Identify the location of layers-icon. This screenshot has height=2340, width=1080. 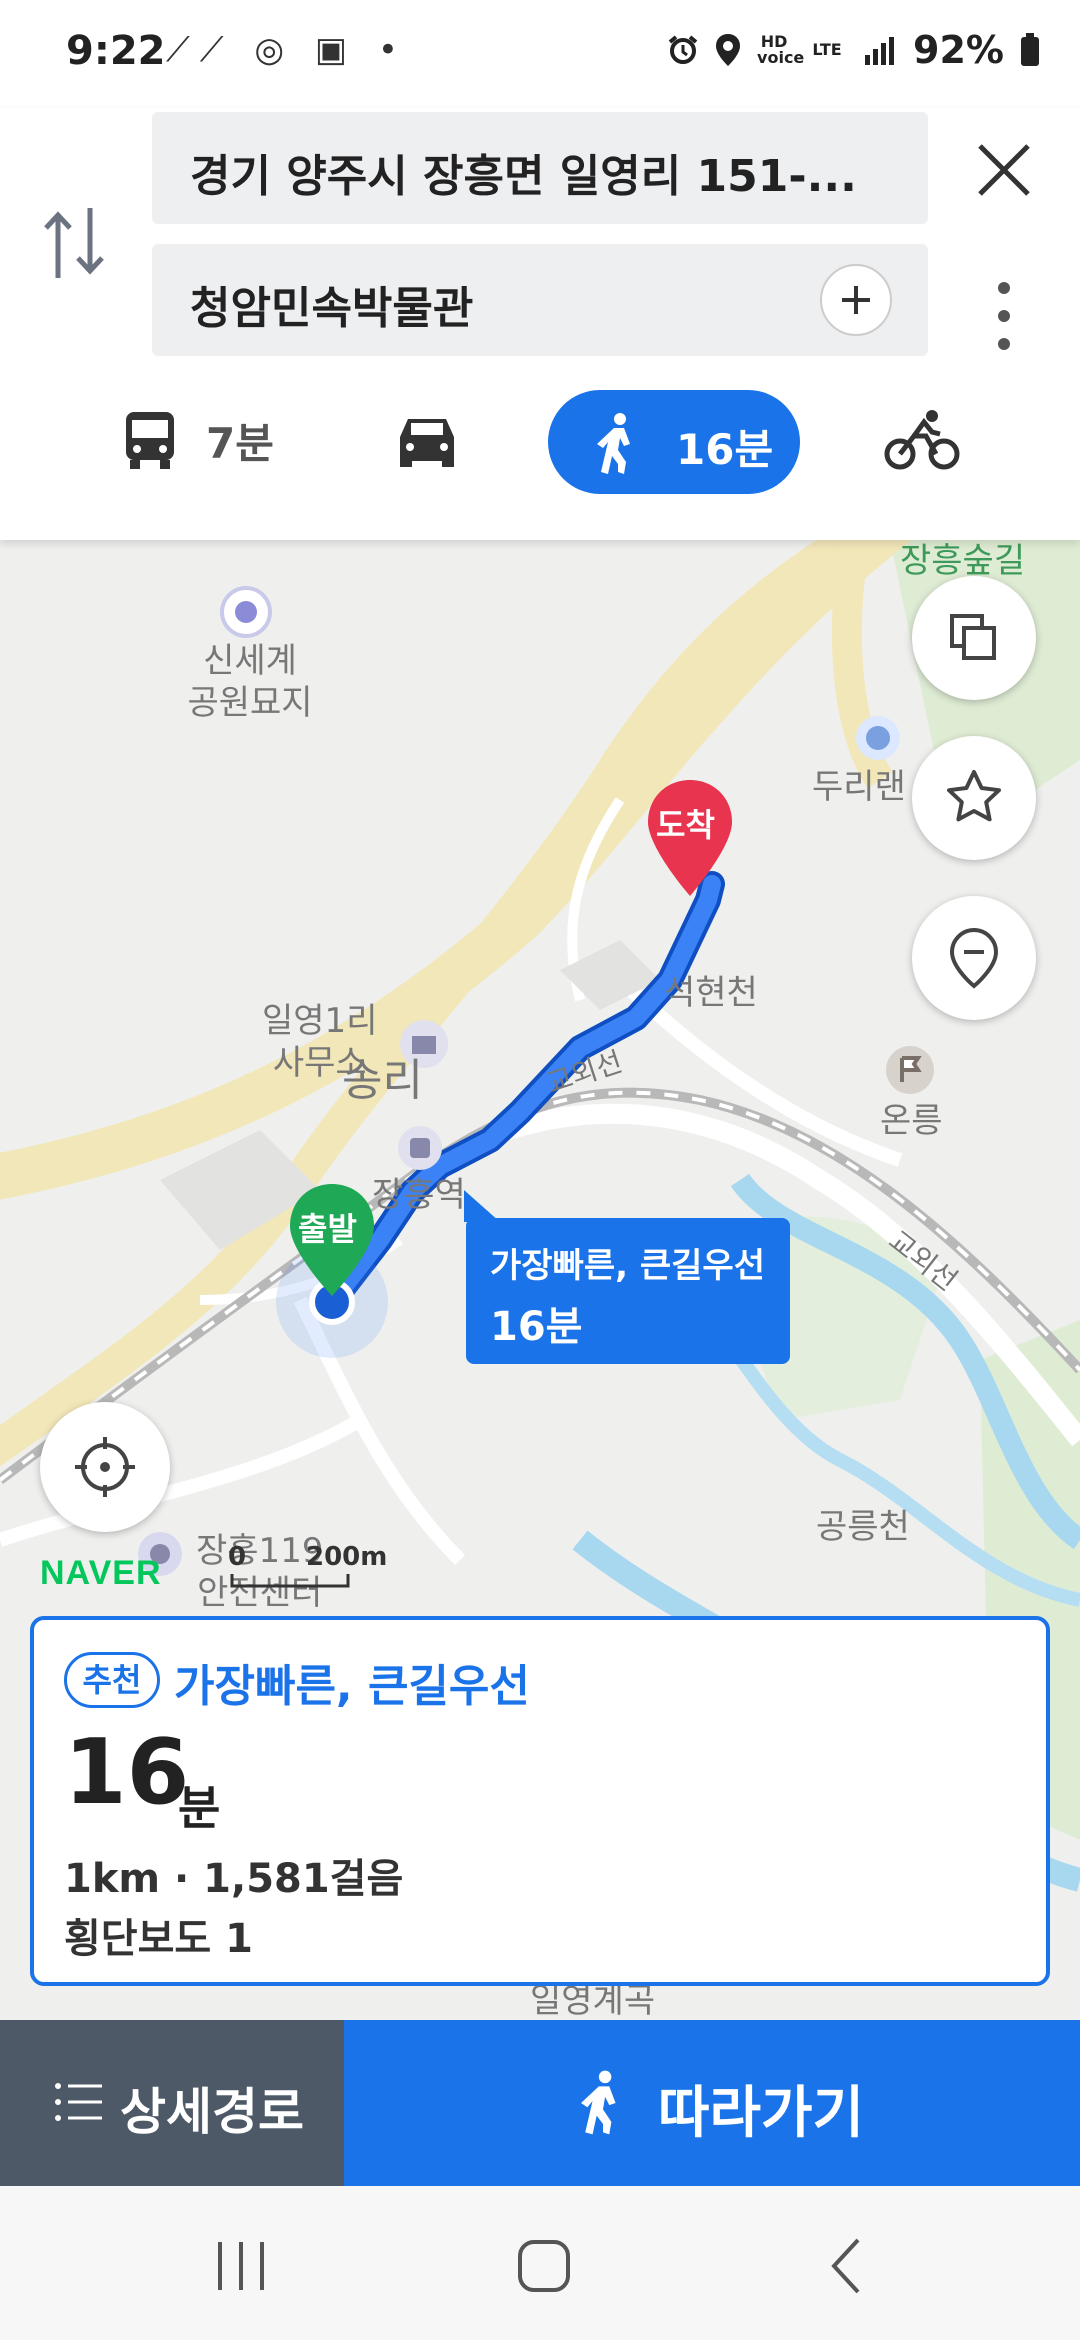
(973, 637).